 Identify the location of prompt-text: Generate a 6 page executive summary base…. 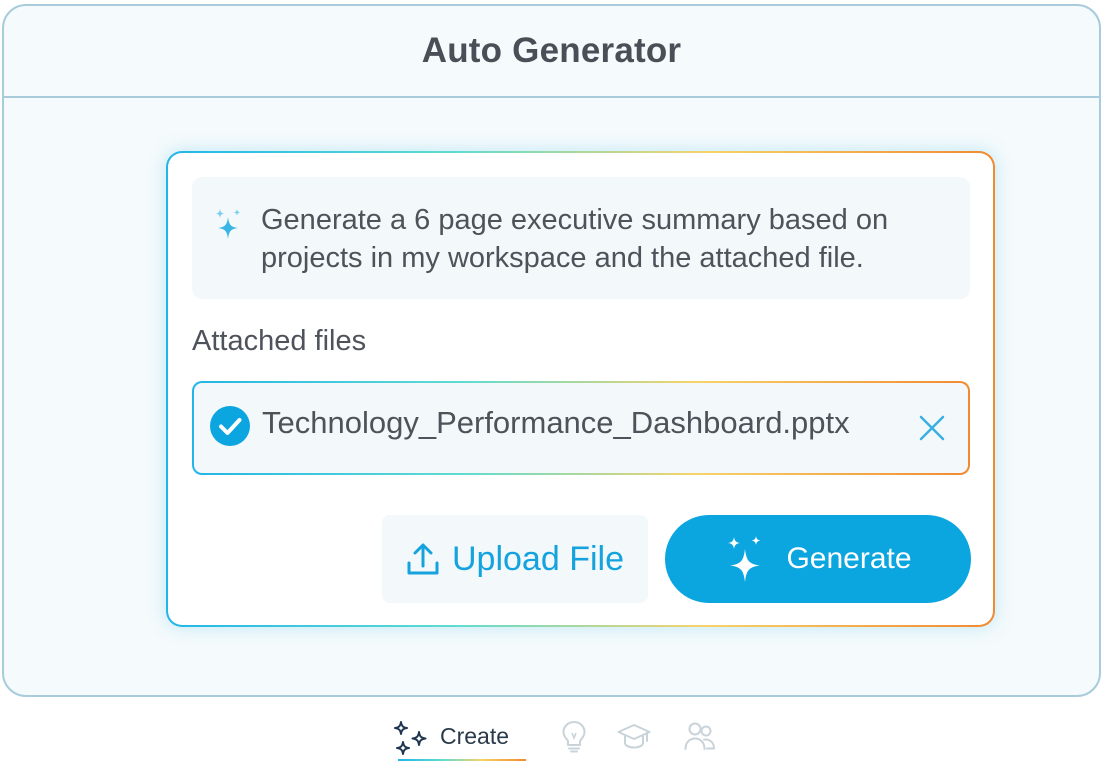
(575, 239).